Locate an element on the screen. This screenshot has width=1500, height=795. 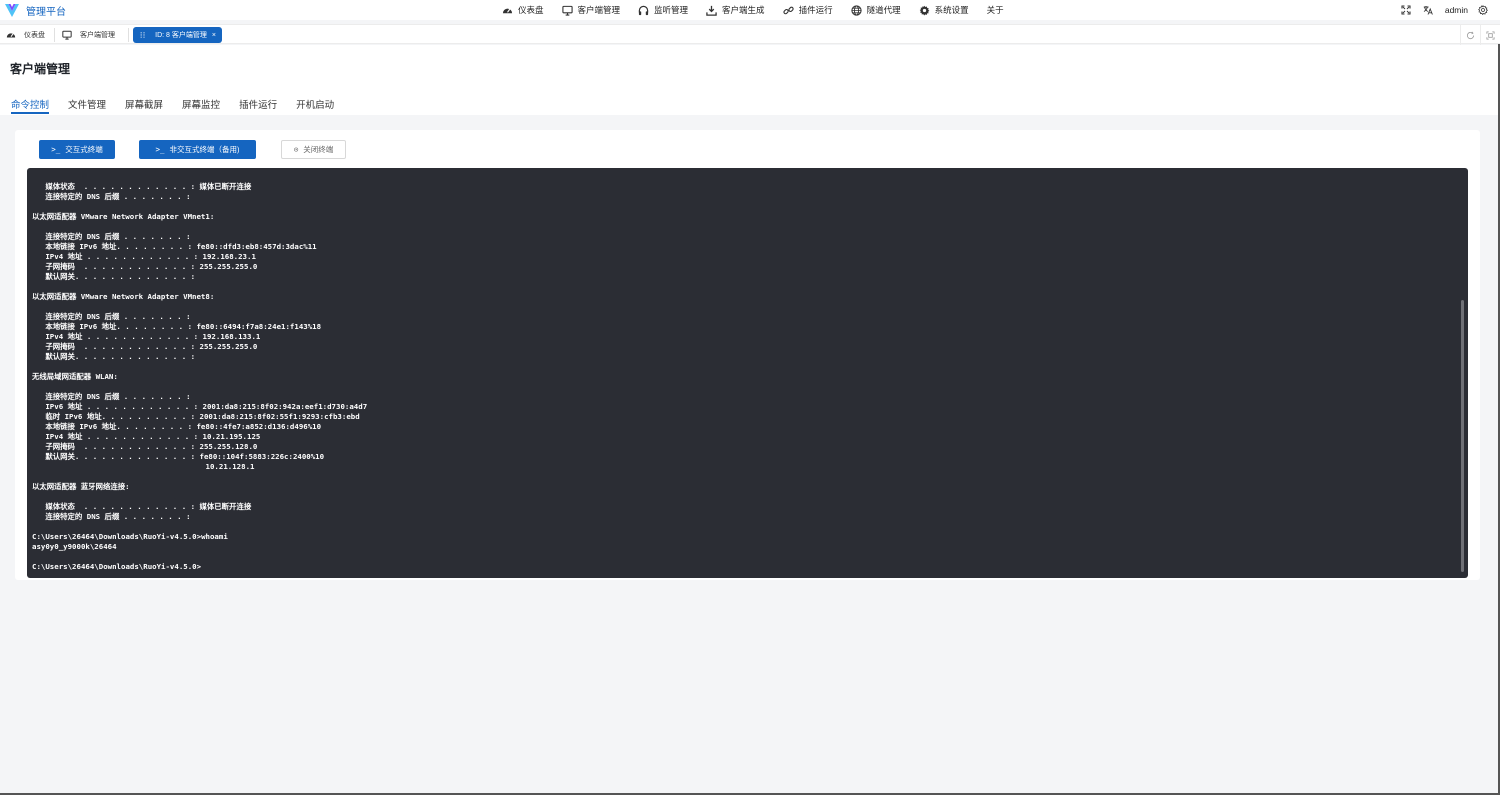
terminal-scrollbar is located at coordinates (1462, 436).